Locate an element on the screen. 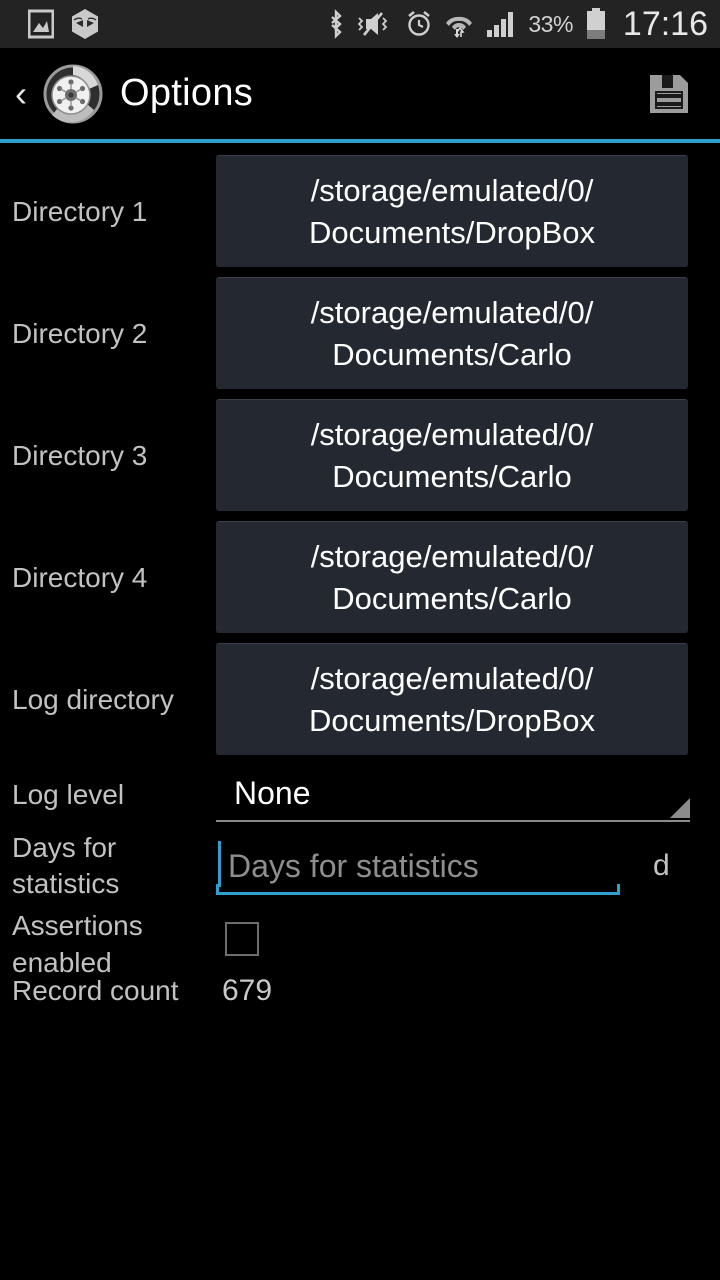 The image size is (720, 1280). label-days-line2: statistics is located at coordinates (66, 883).